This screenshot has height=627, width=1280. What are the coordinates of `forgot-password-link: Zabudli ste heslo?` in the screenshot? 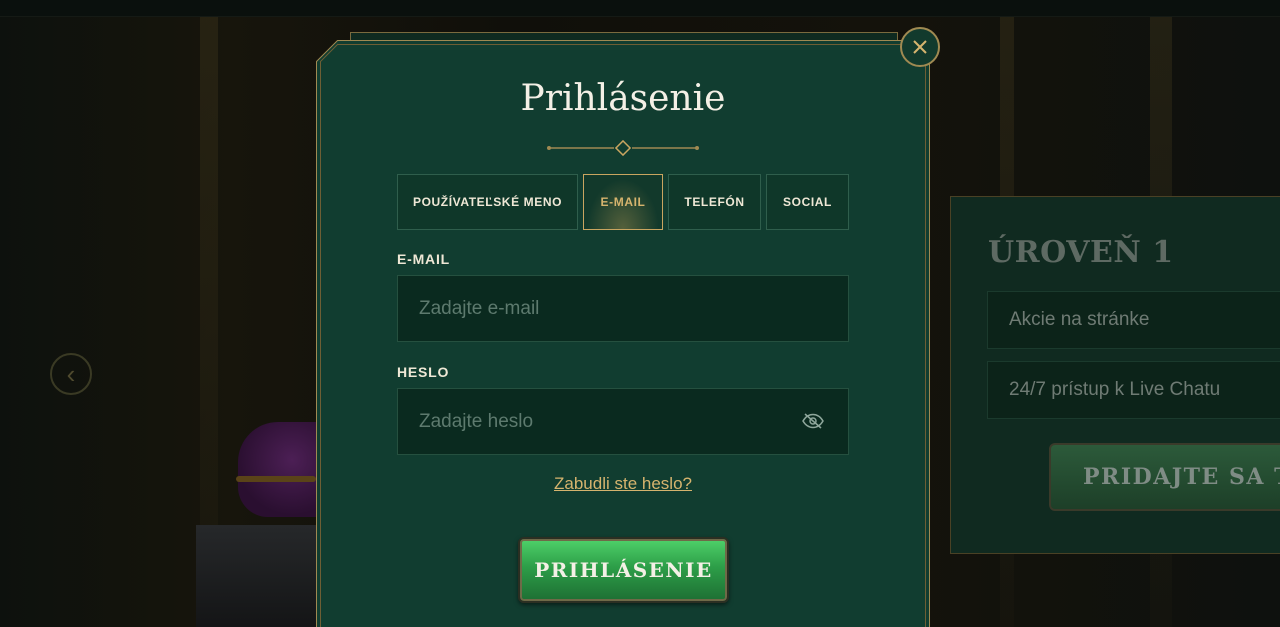 It's located at (623, 483).